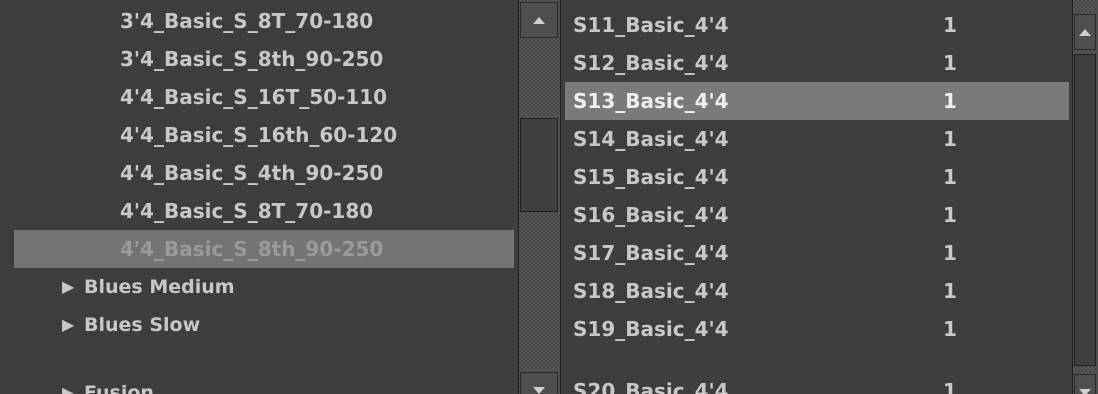  What do you see at coordinates (247, 211) in the screenshot?
I see `pattern-label: 4'4_Basic_S_8T_70-180` at bounding box center [247, 211].